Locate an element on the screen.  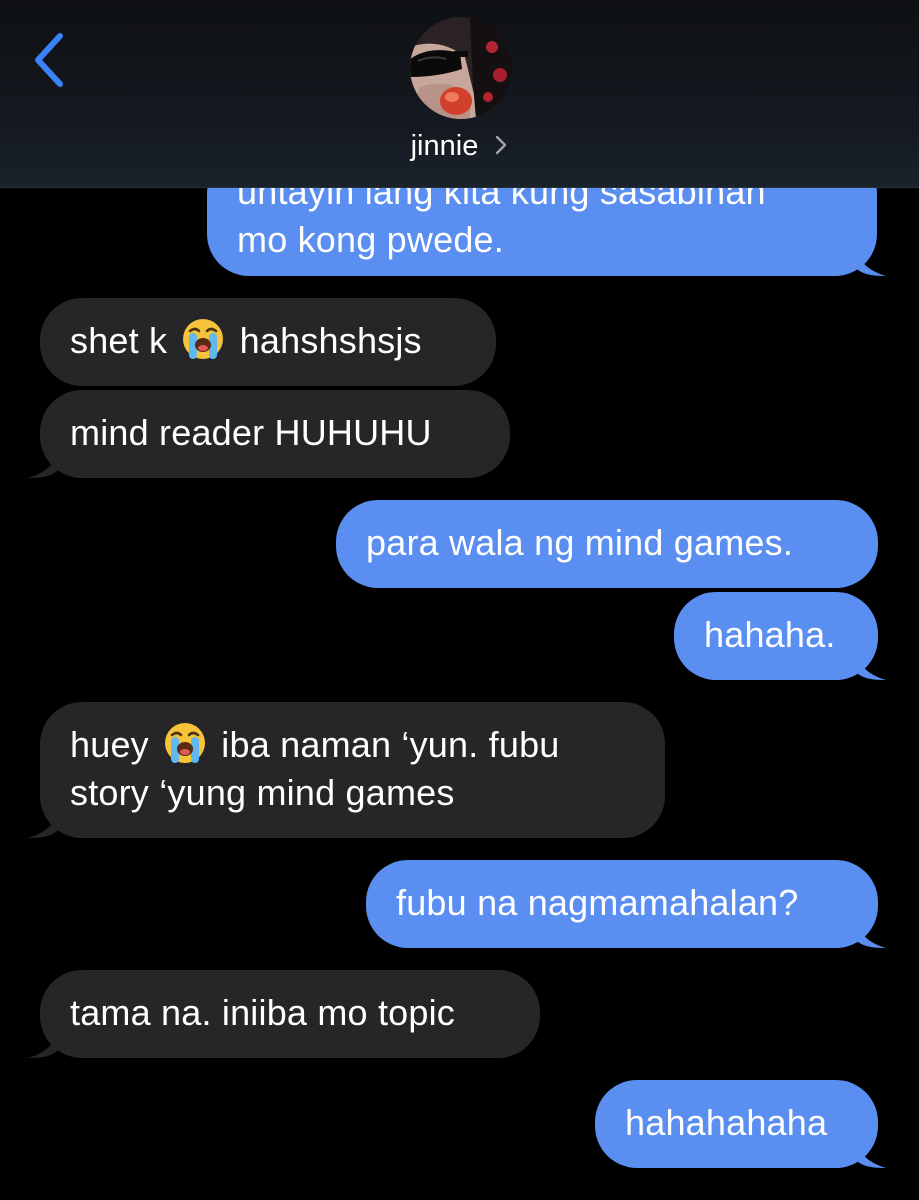
message-bubble-outgoing: hahaha. is located at coordinates (776, 636).